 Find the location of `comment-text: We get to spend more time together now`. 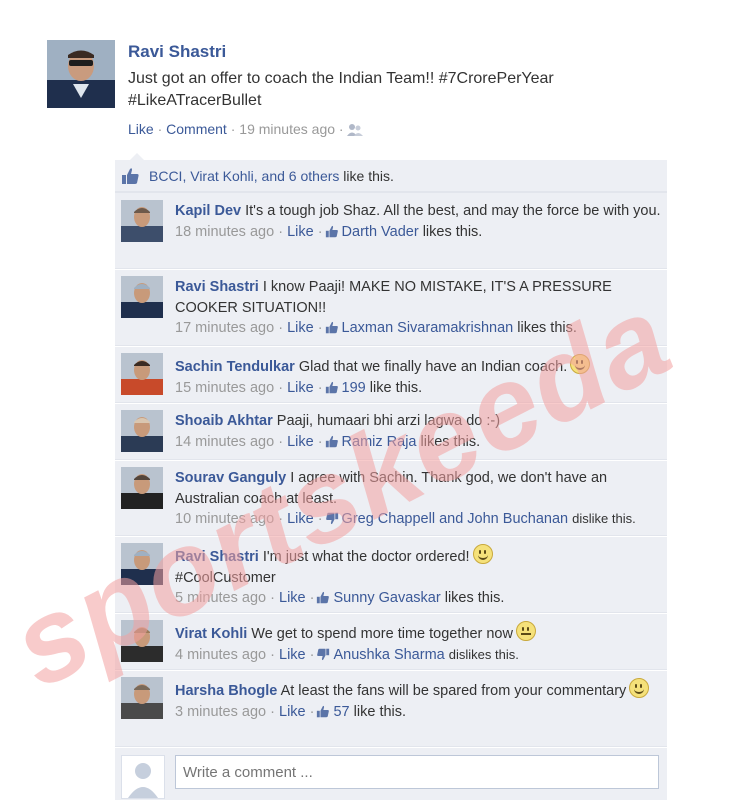

comment-text: We get to spend more time together now is located at coordinates (382, 634).